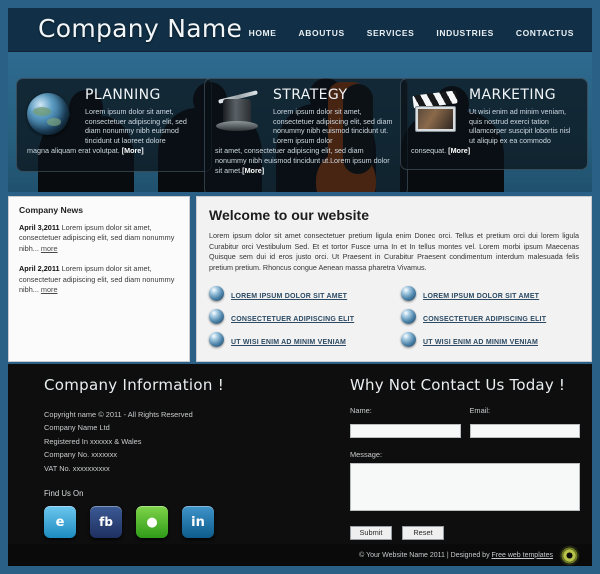 This screenshot has width=600, height=574. I want to click on nav-item-services: SERVICES, so click(391, 33).